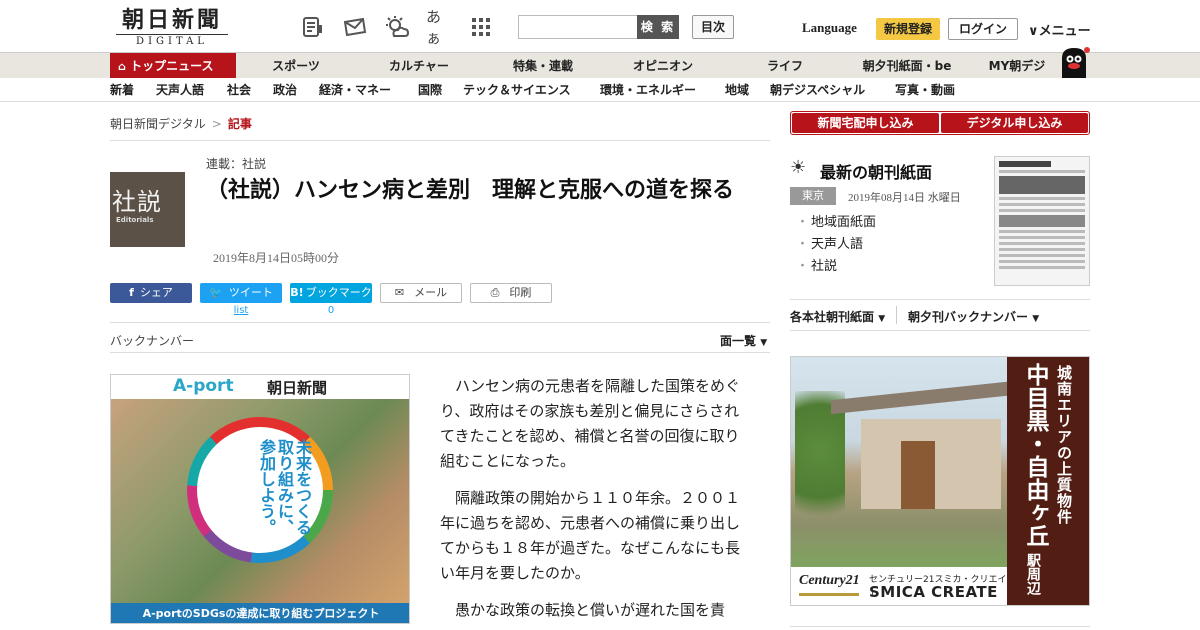 The width and height of the screenshot is (1200, 630). What do you see at coordinates (239, 124) in the screenshot?
I see `breadcrumb-current: 記事` at bounding box center [239, 124].